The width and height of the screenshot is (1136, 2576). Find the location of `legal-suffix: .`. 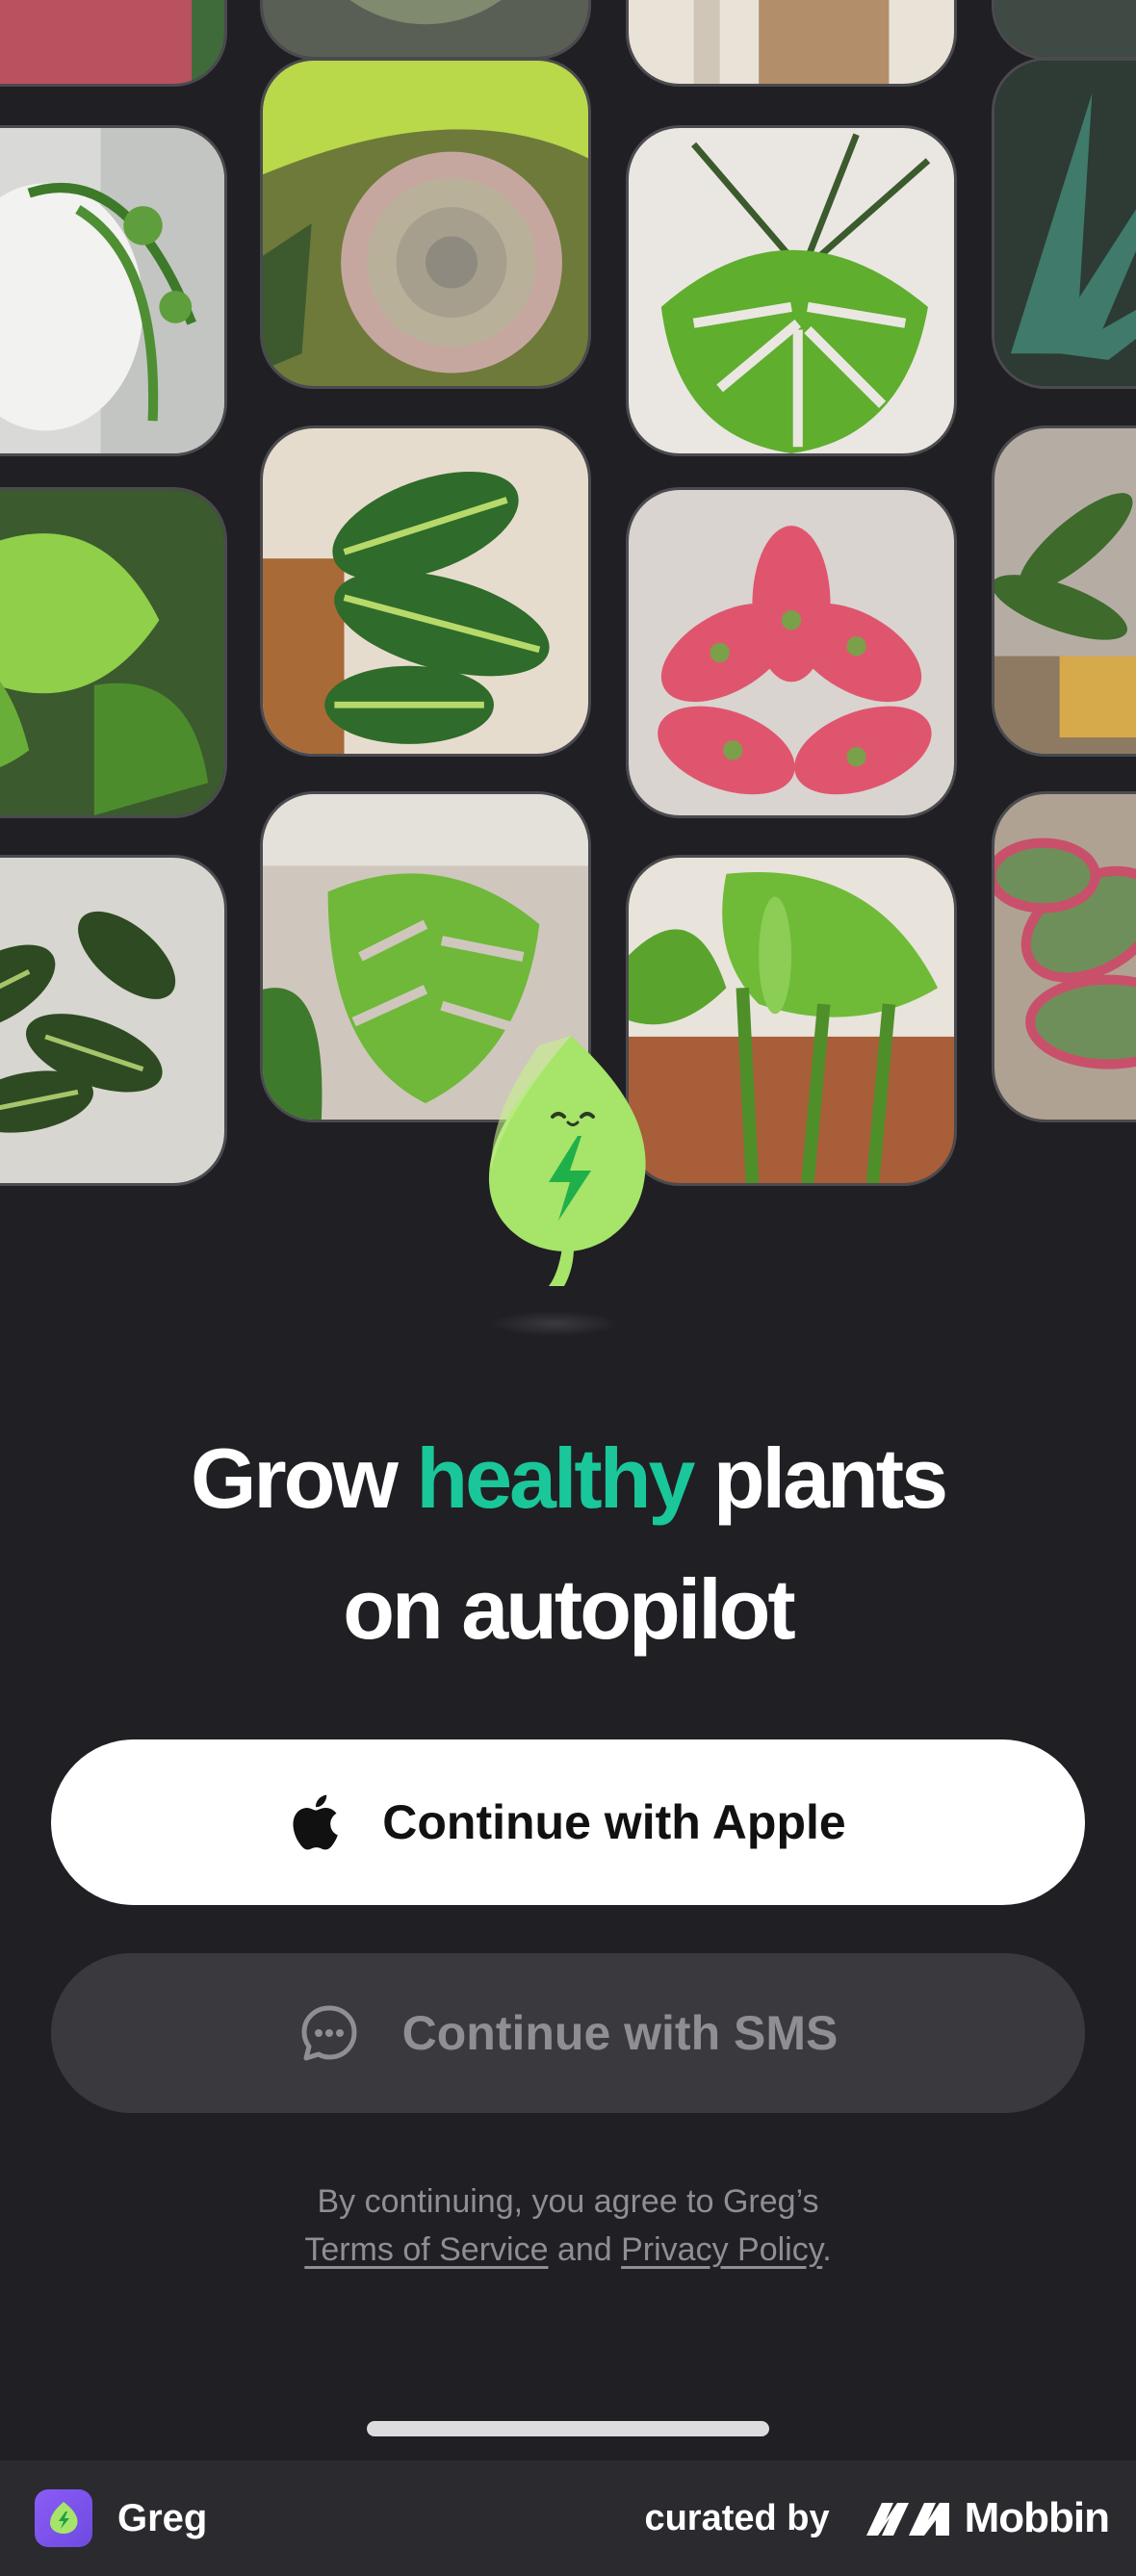

legal-suffix: . is located at coordinates (827, 2250).